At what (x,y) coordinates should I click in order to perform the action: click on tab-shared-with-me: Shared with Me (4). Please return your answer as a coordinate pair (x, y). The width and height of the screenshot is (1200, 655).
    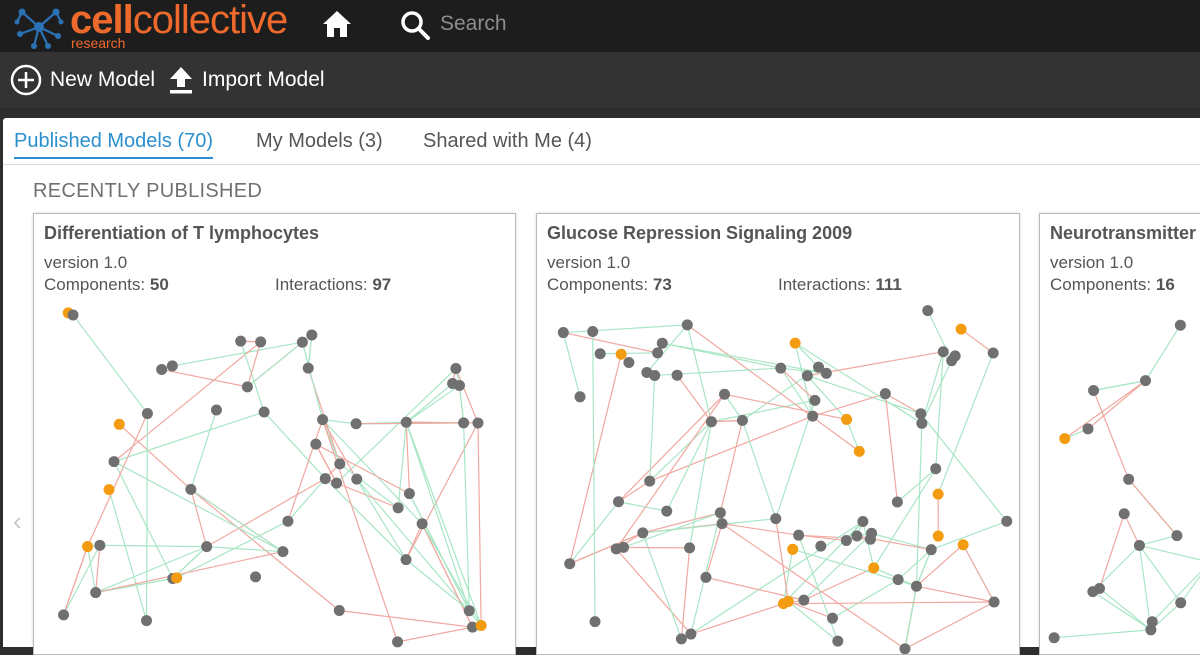
    Looking at the image, I should click on (507, 143).